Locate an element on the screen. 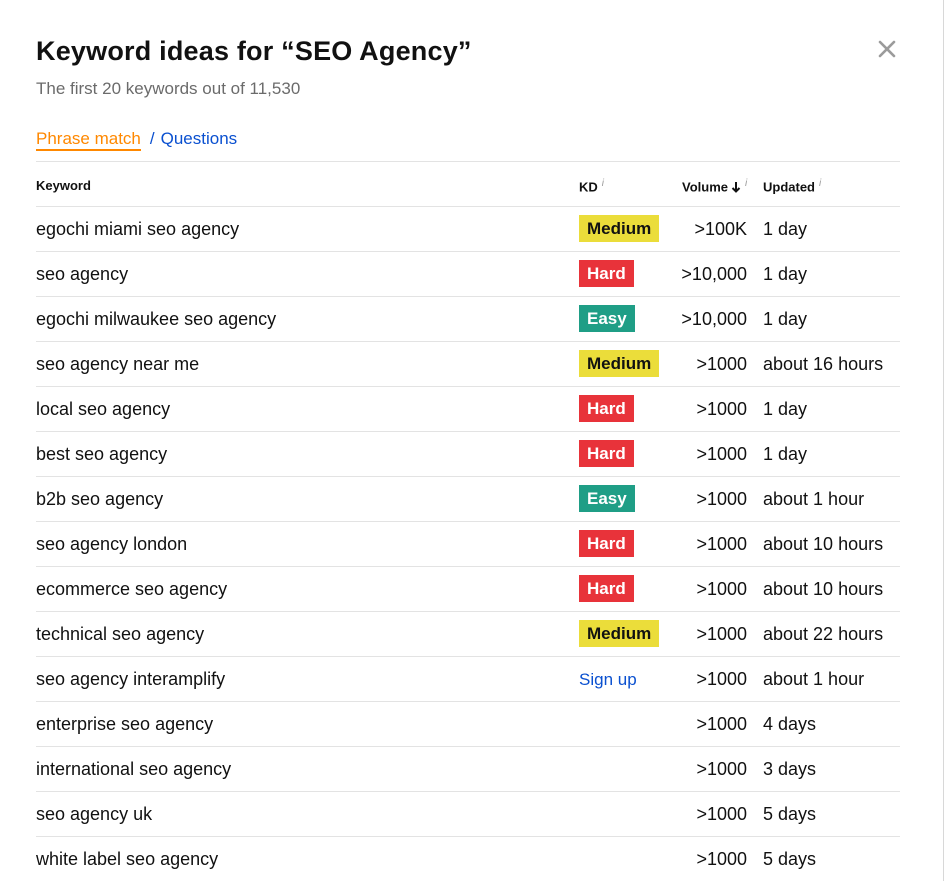 The height and width of the screenshot is (881, 944). column-header-volume-label: Volume is located at coordinates (705, 187).